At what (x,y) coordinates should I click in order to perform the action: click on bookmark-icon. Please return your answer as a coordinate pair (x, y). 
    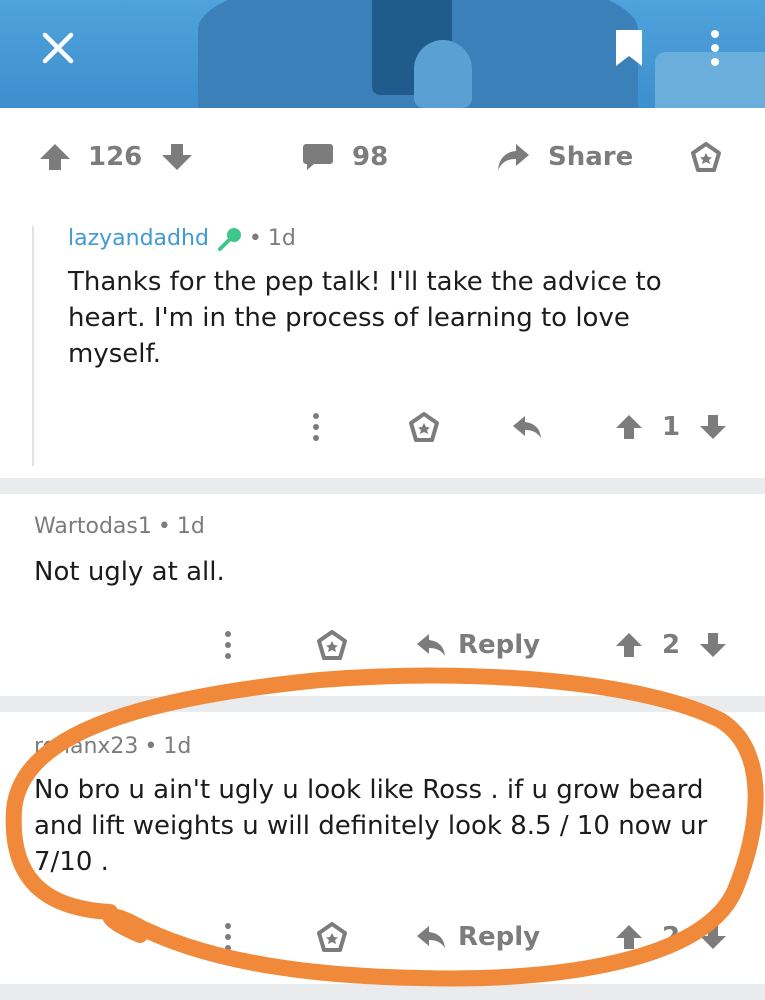
    Looking at the image, I should click on (629, 48).